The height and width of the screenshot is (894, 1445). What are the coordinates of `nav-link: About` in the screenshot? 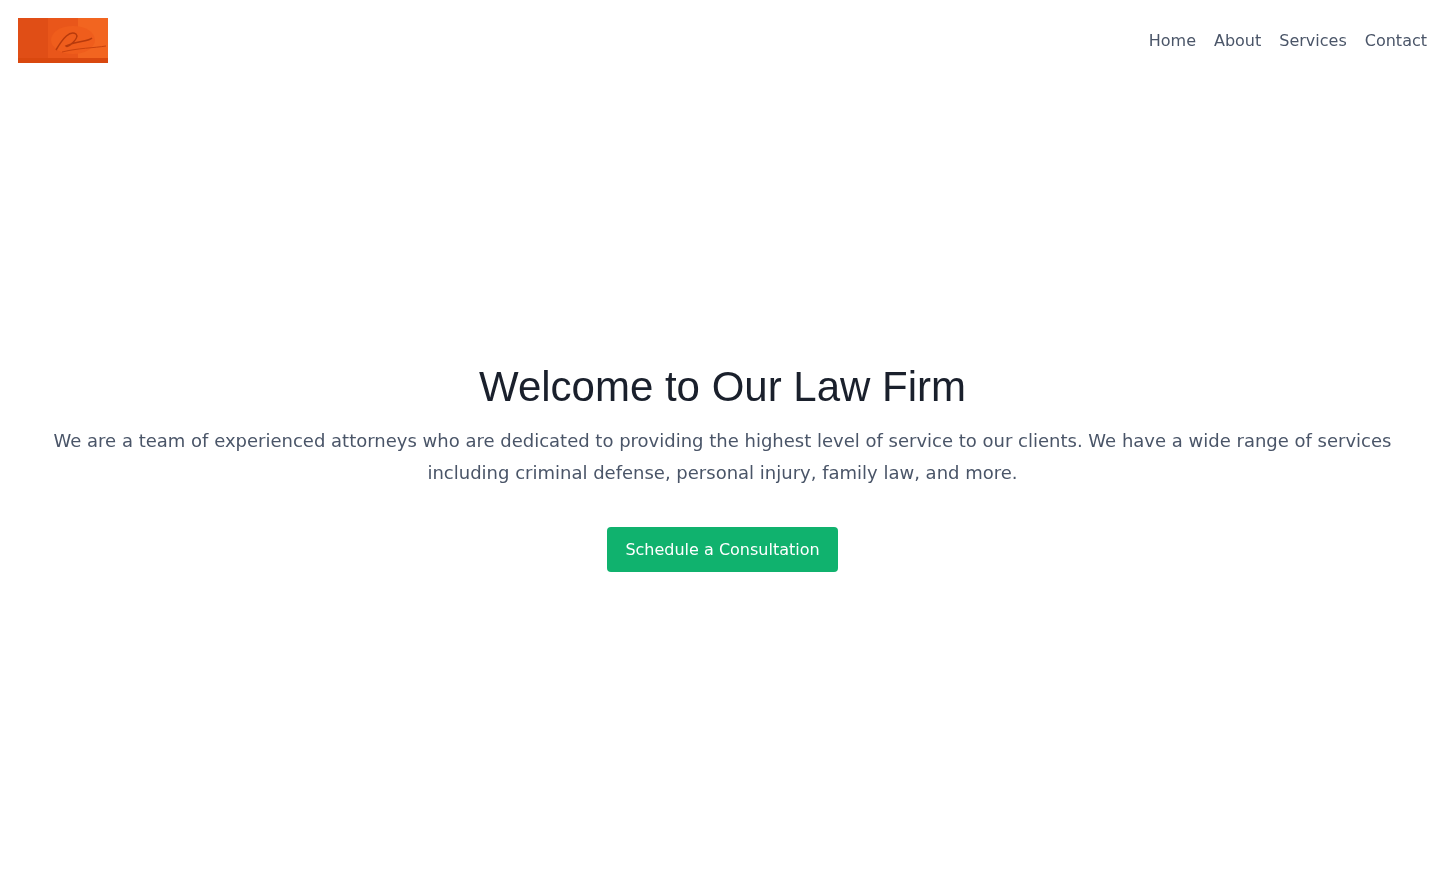 It's located at (1237, 40).